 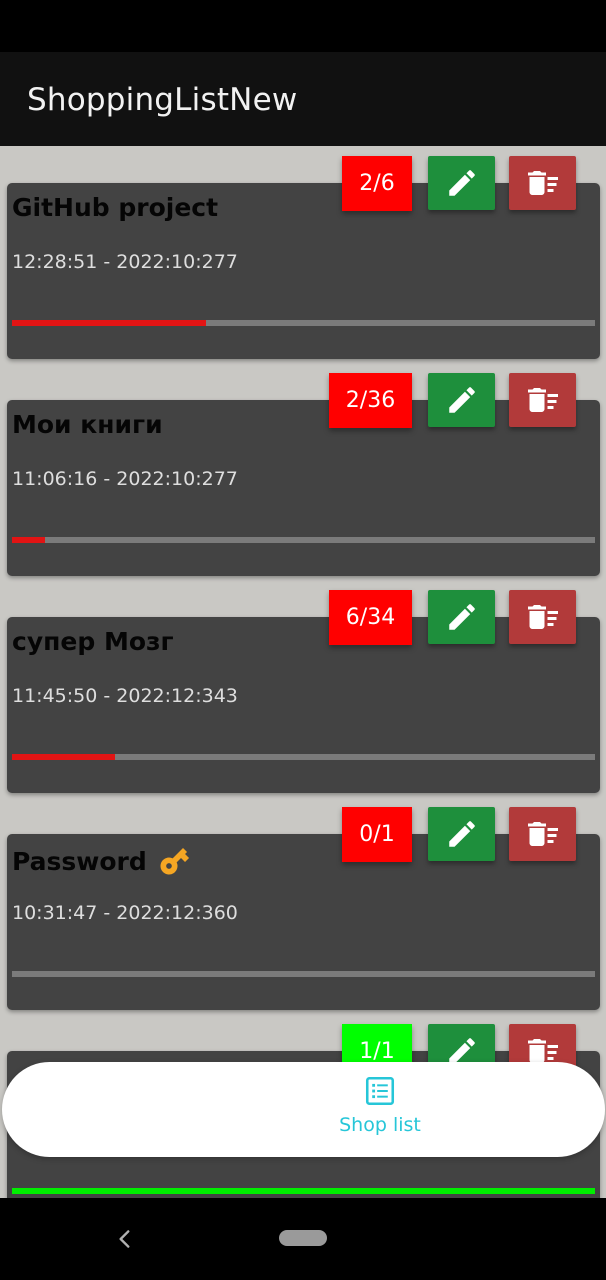 What do you see at coordinates (125, 479) in the screenshot?
I see `list-timestamp: 11:06:16 - 2022:10:277` at bounding box center [125, 479].